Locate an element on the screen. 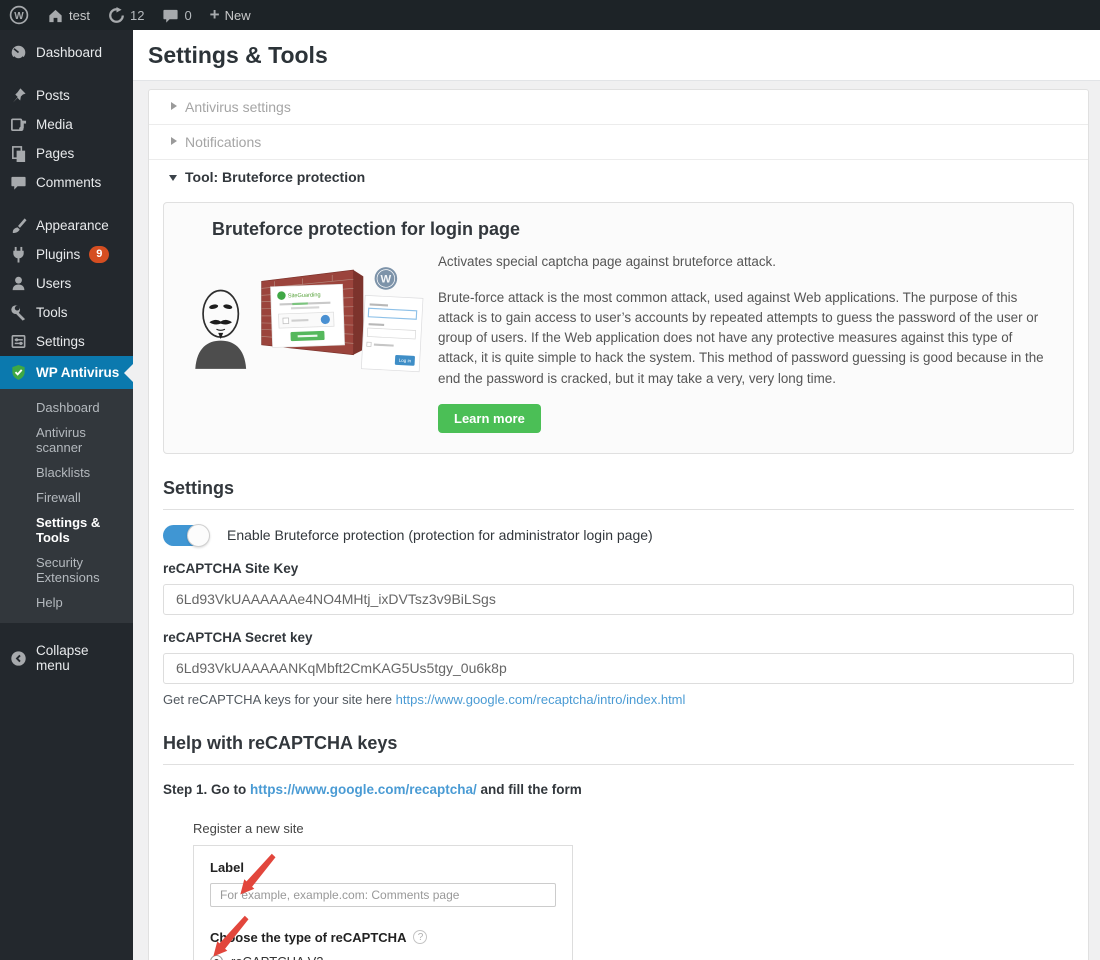 The width and height of the screenshot is (1100, 960). accordion-antivirus-settings: Antivirus settings is located at coordinates (618, 107).